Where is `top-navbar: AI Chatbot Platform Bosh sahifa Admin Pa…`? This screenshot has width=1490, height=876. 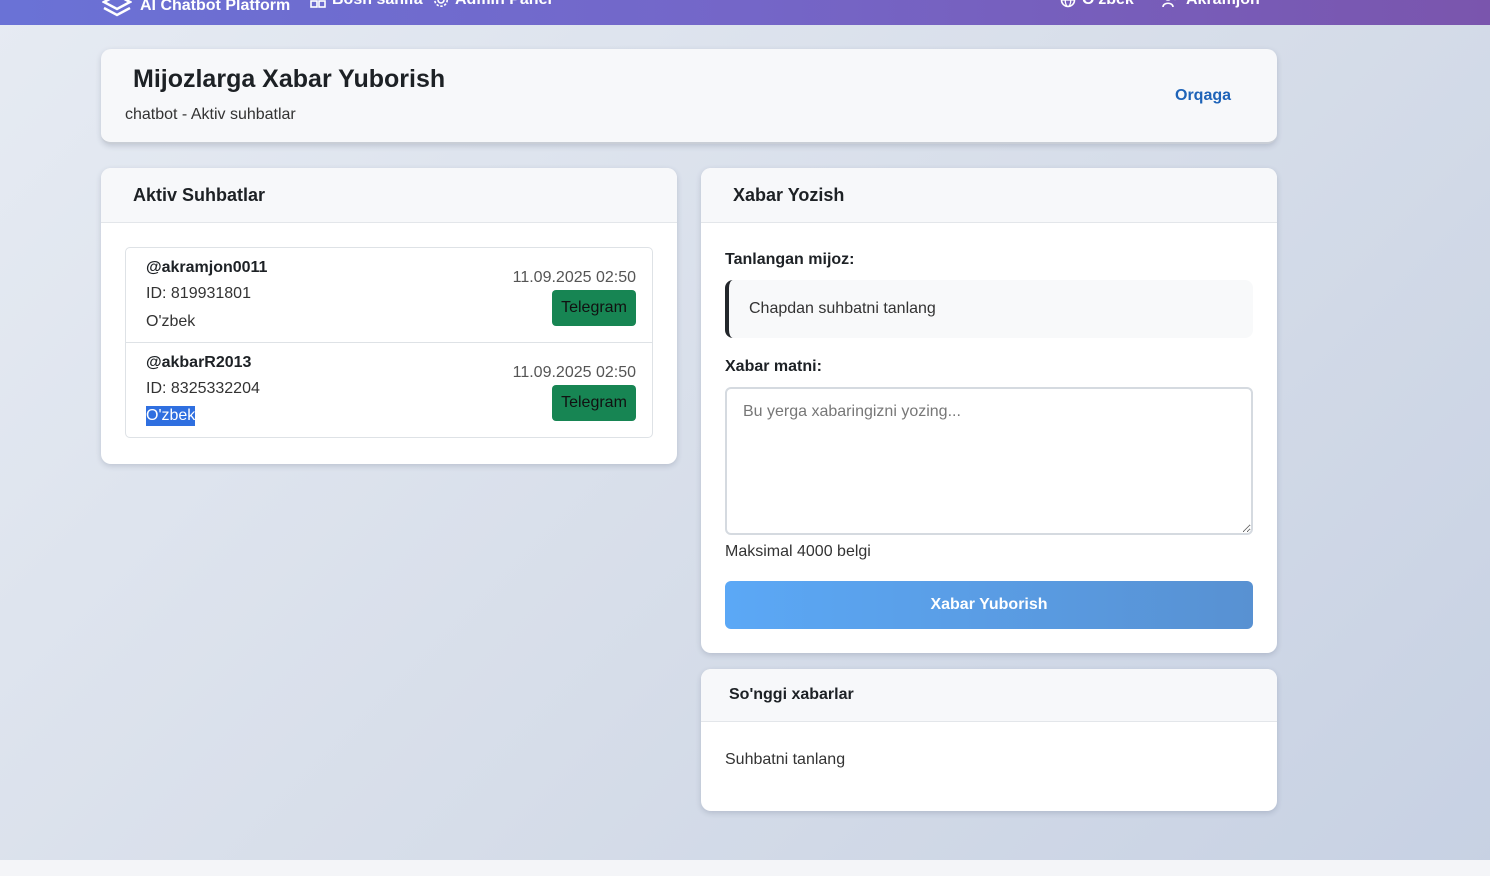
top-navbar: AI Chatbot Platform Bosh sahifa Admin Pa… is located at coordinates (745, 12).